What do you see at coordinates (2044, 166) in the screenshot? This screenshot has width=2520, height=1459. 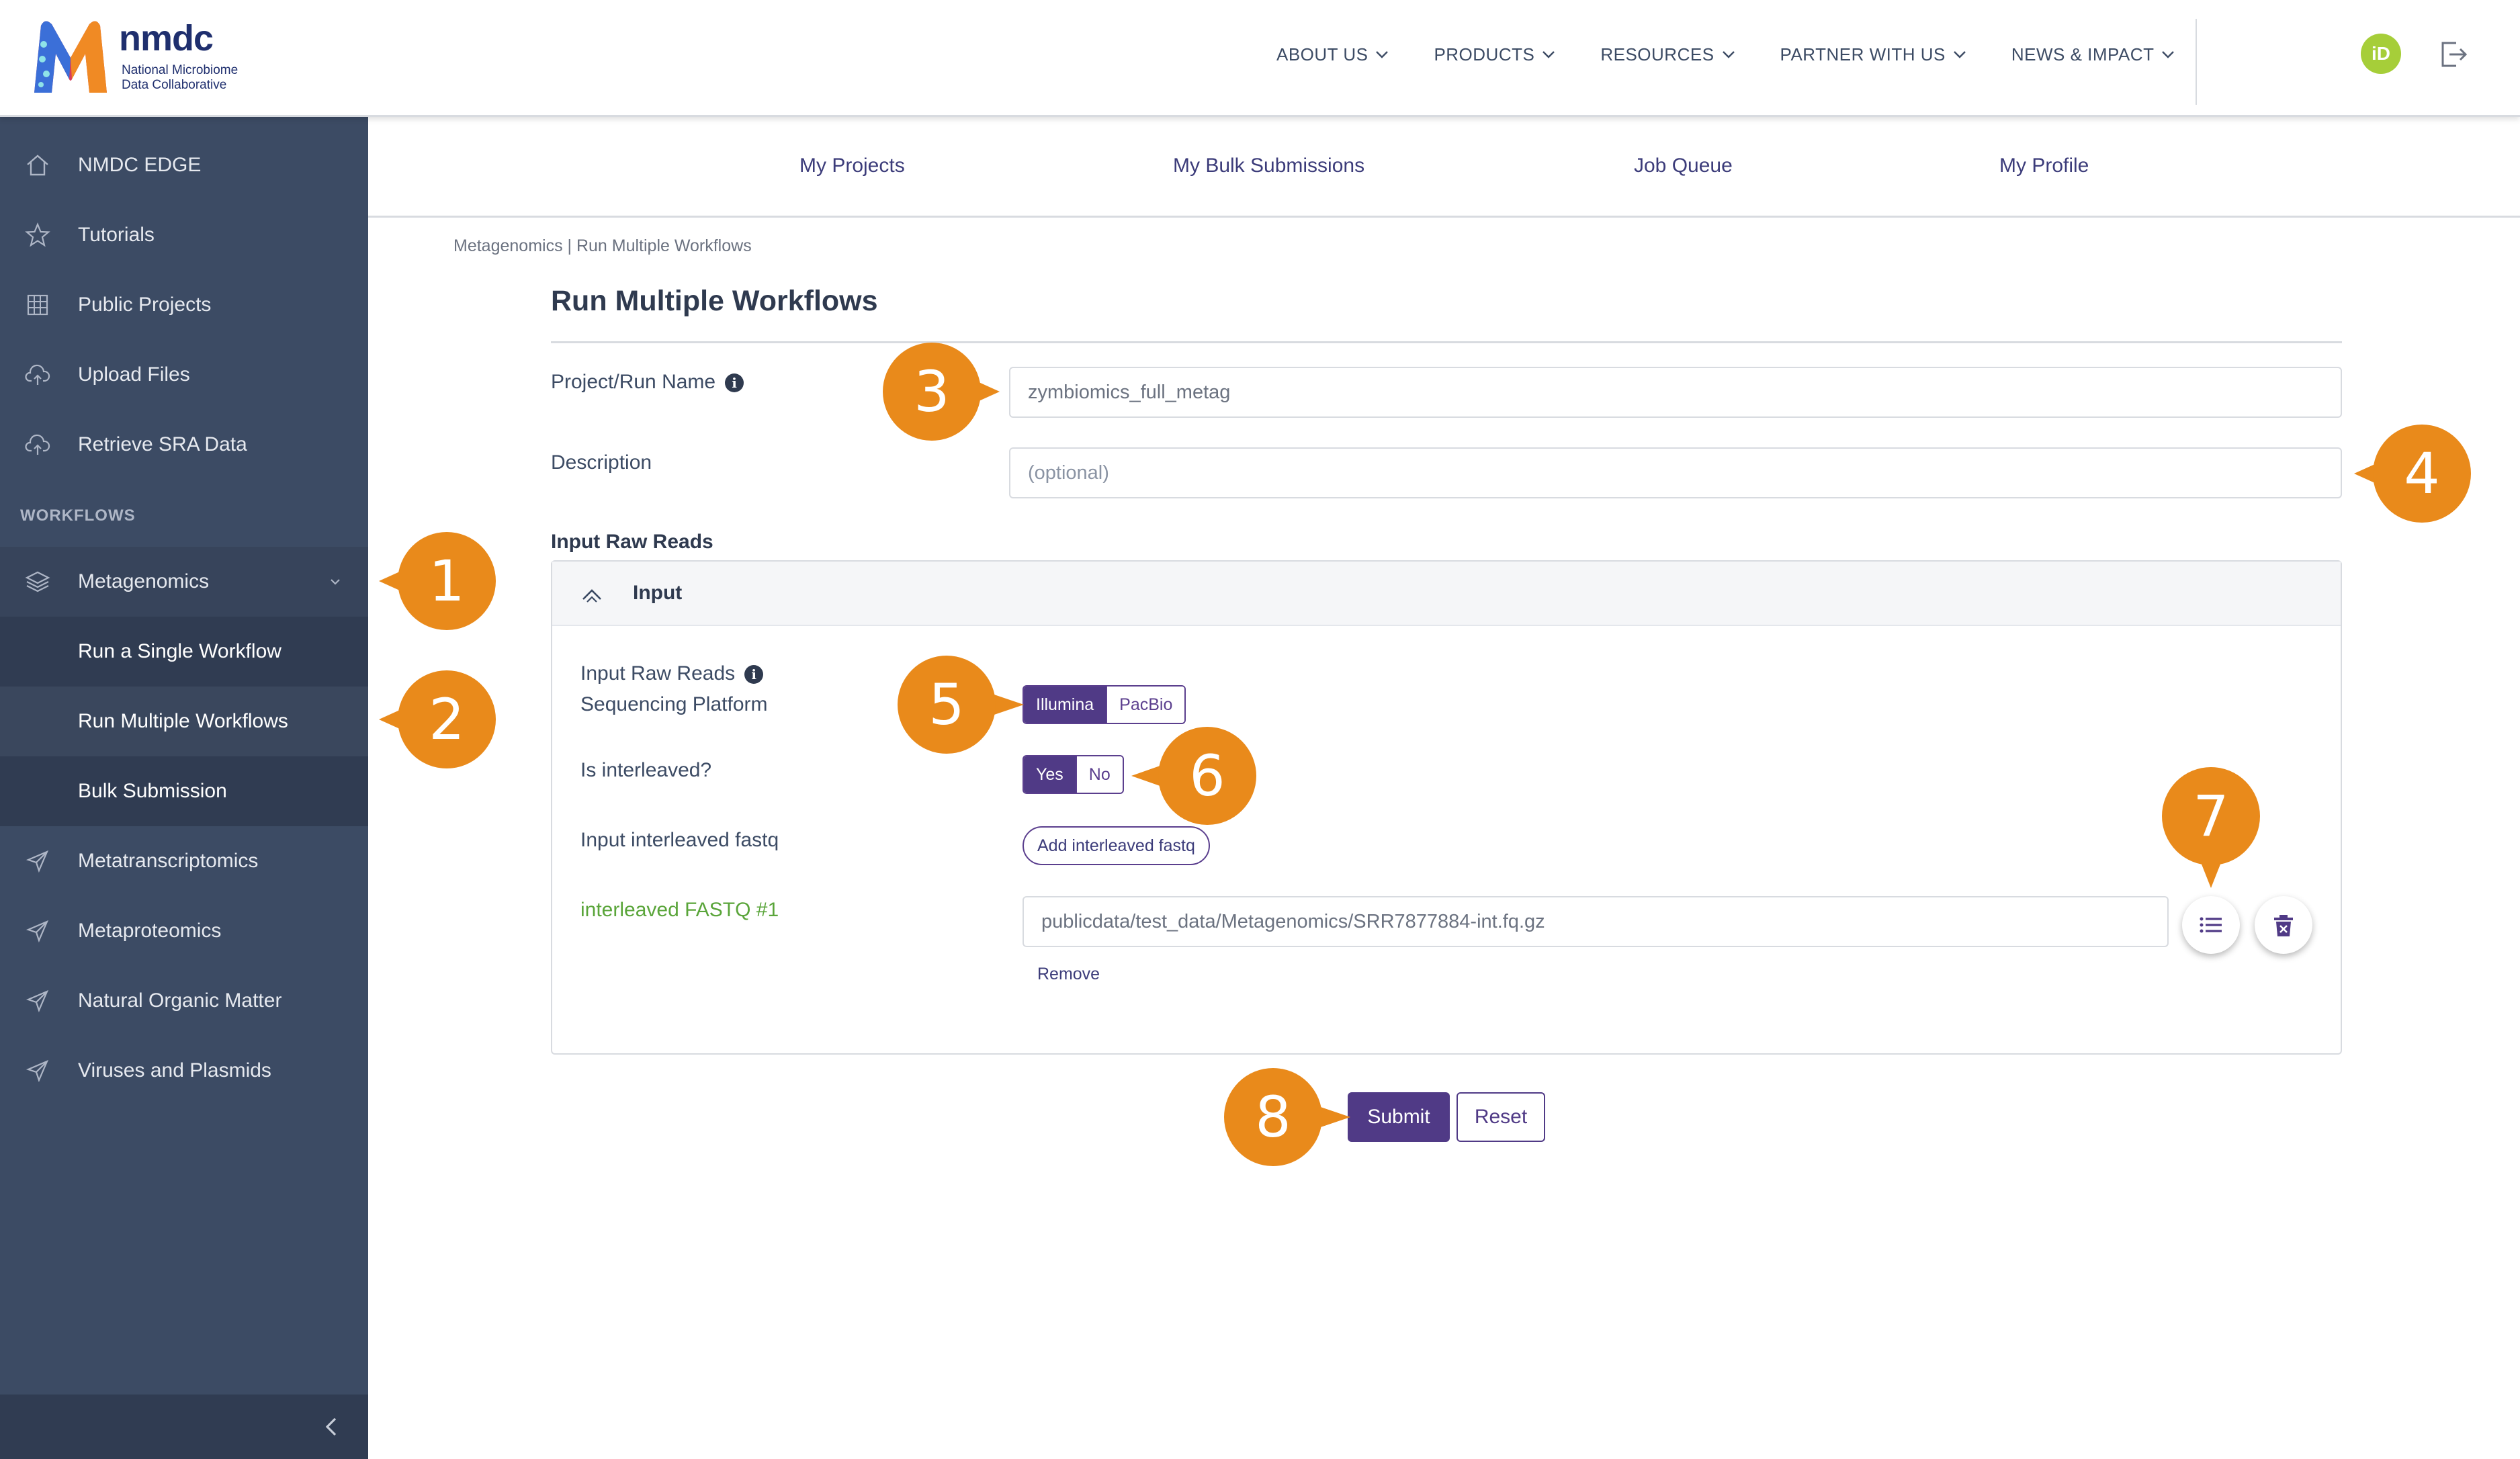 I see `subnav-my-profile: My Profile` at bounding box center [2044, 166].